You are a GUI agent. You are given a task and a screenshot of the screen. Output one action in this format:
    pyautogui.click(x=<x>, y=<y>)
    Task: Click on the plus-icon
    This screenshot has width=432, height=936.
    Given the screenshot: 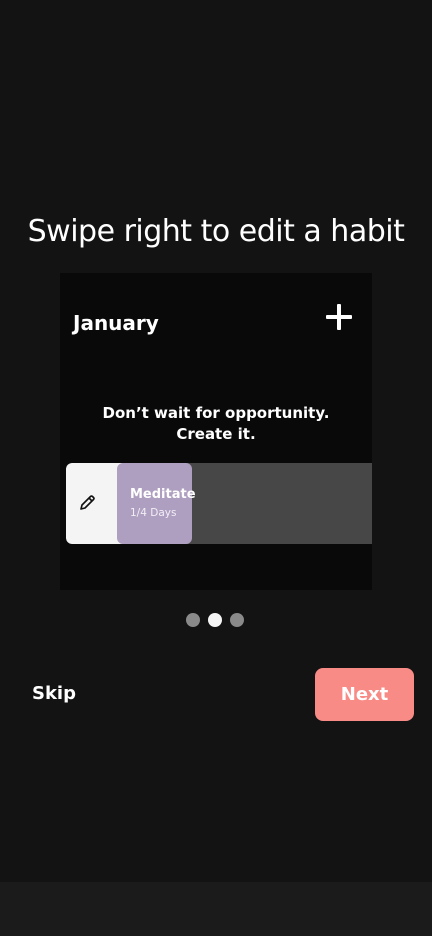 What is the action you would take?
    pyautogui.click(x=339, y=317)
    